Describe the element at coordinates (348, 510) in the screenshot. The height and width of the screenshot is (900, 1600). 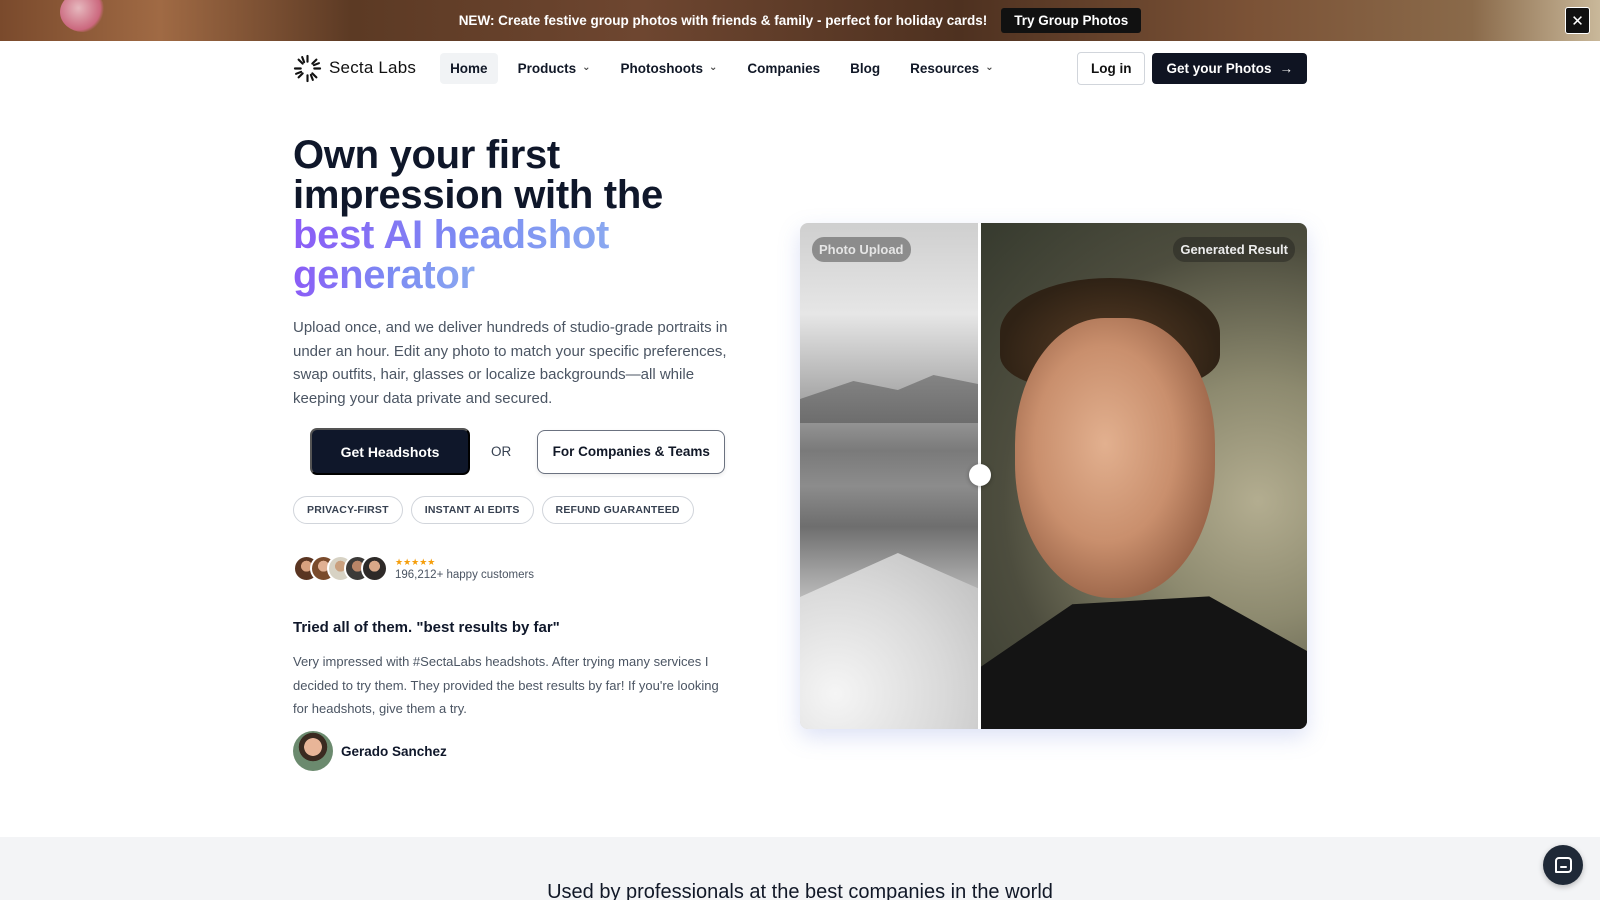
I see `tag-privacy: PRIVACY-FIRST` at that location.